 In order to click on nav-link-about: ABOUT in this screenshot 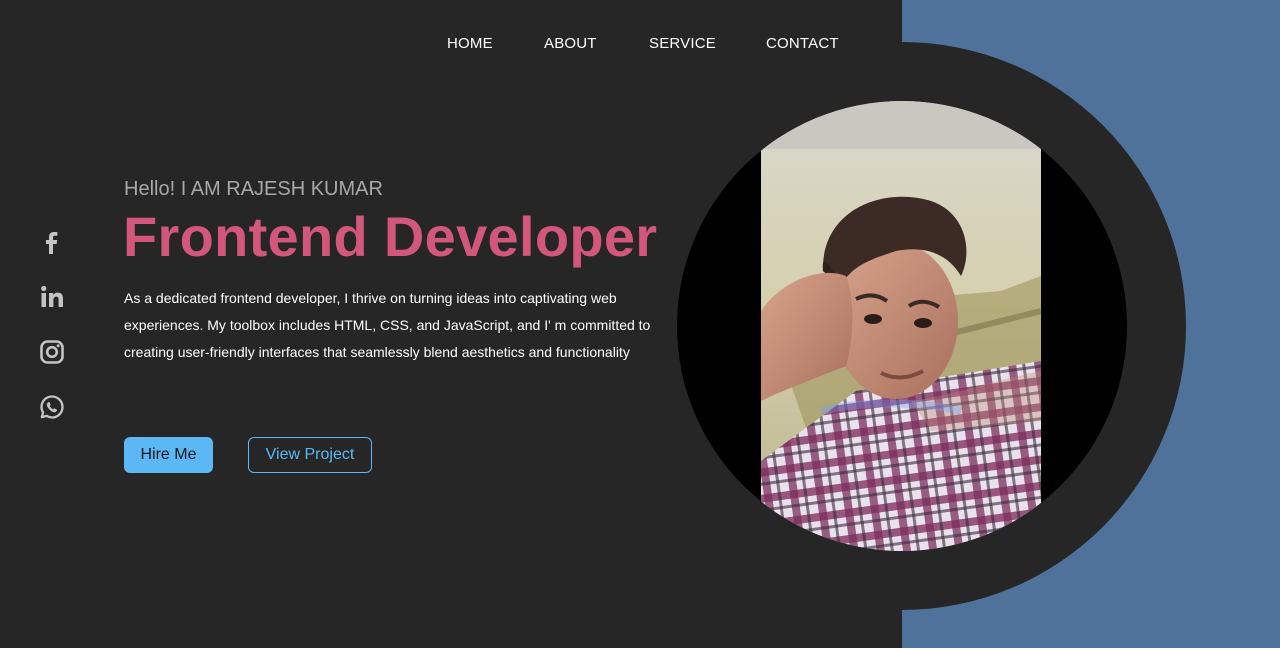, I will do `click(570, 43)`.